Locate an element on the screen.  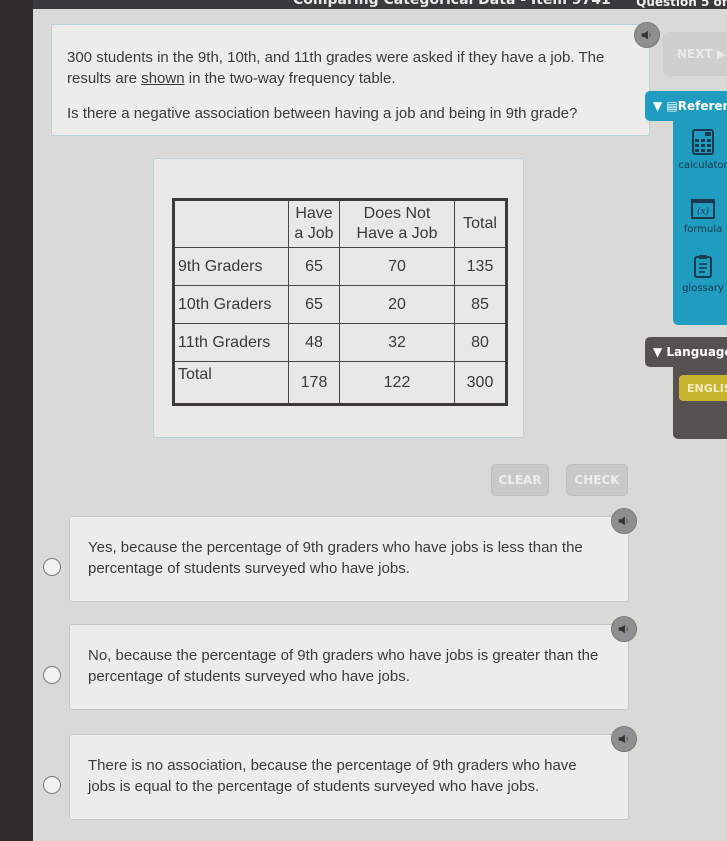
formula-tool: (x) formula is located at coordinates (700, 217).